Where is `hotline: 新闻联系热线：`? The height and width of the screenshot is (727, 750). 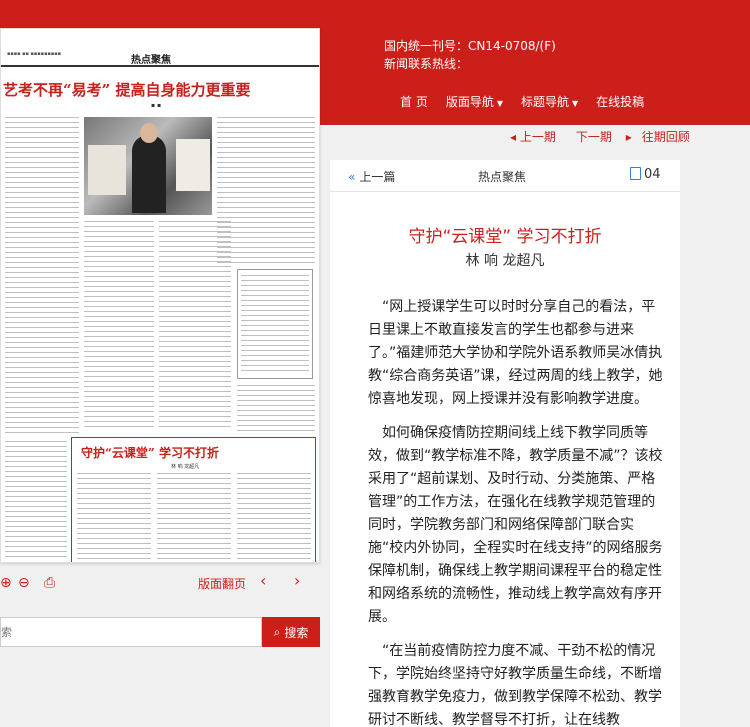 hotline: 新闻联系热线： is located at coordinates (426, 64).